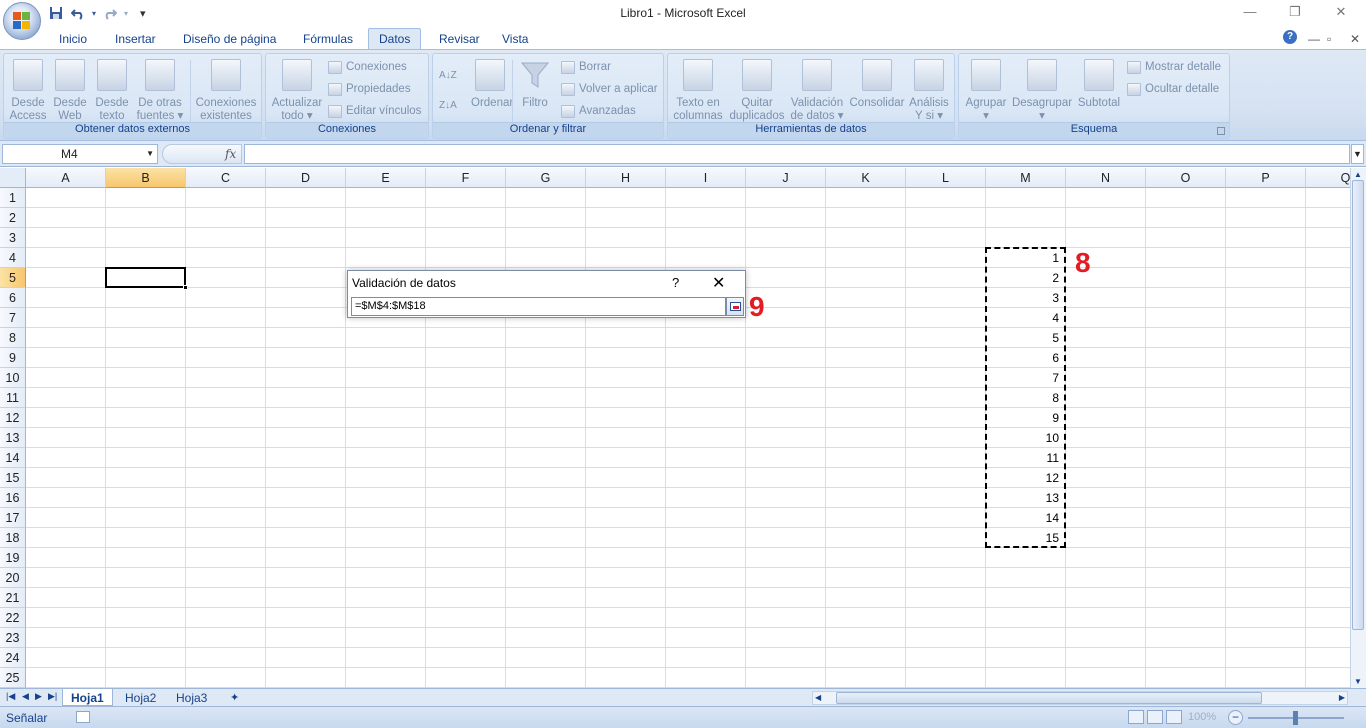  Describe the element at coordinates (1358, 681) in the screenshot. I see `scroll-down-icon: ▼` at that location.